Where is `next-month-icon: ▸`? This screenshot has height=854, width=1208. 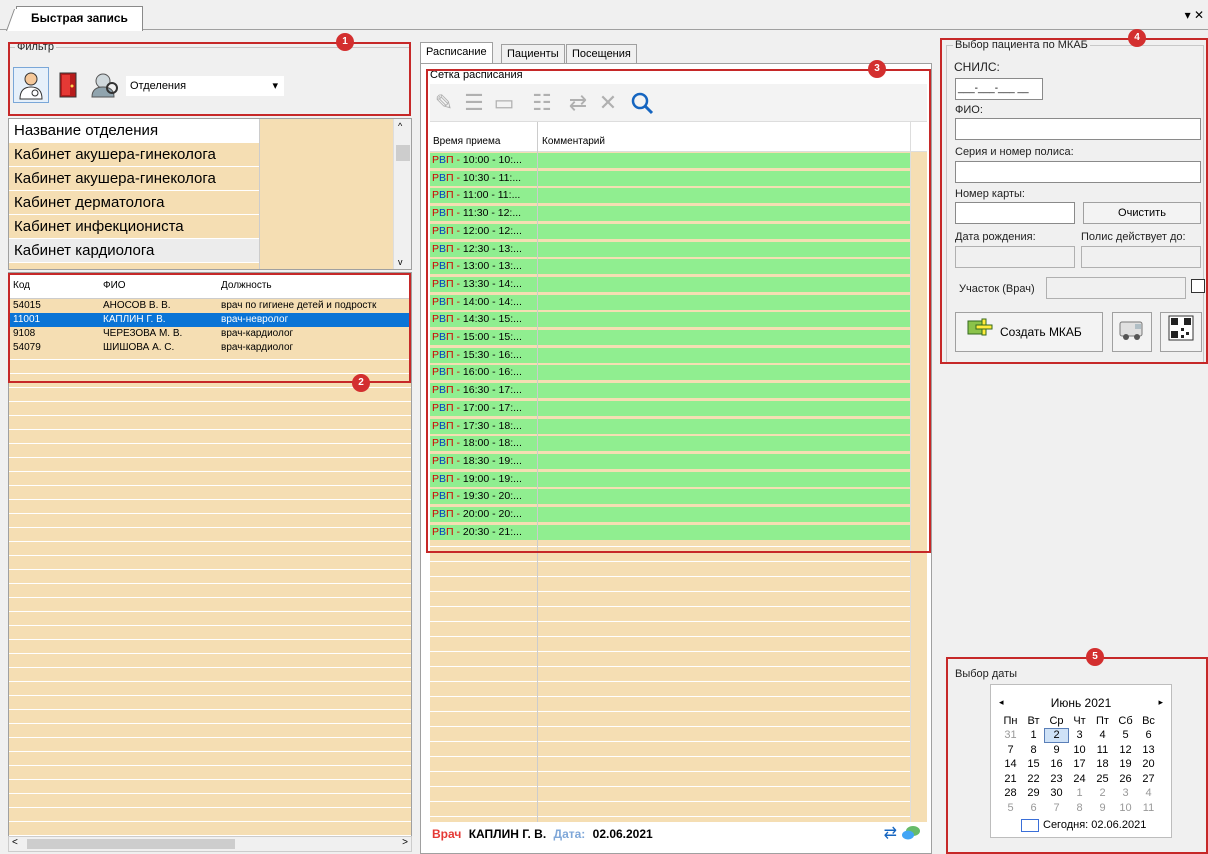
next-month-icon: ▸ is located at coordinates (1160, 702).